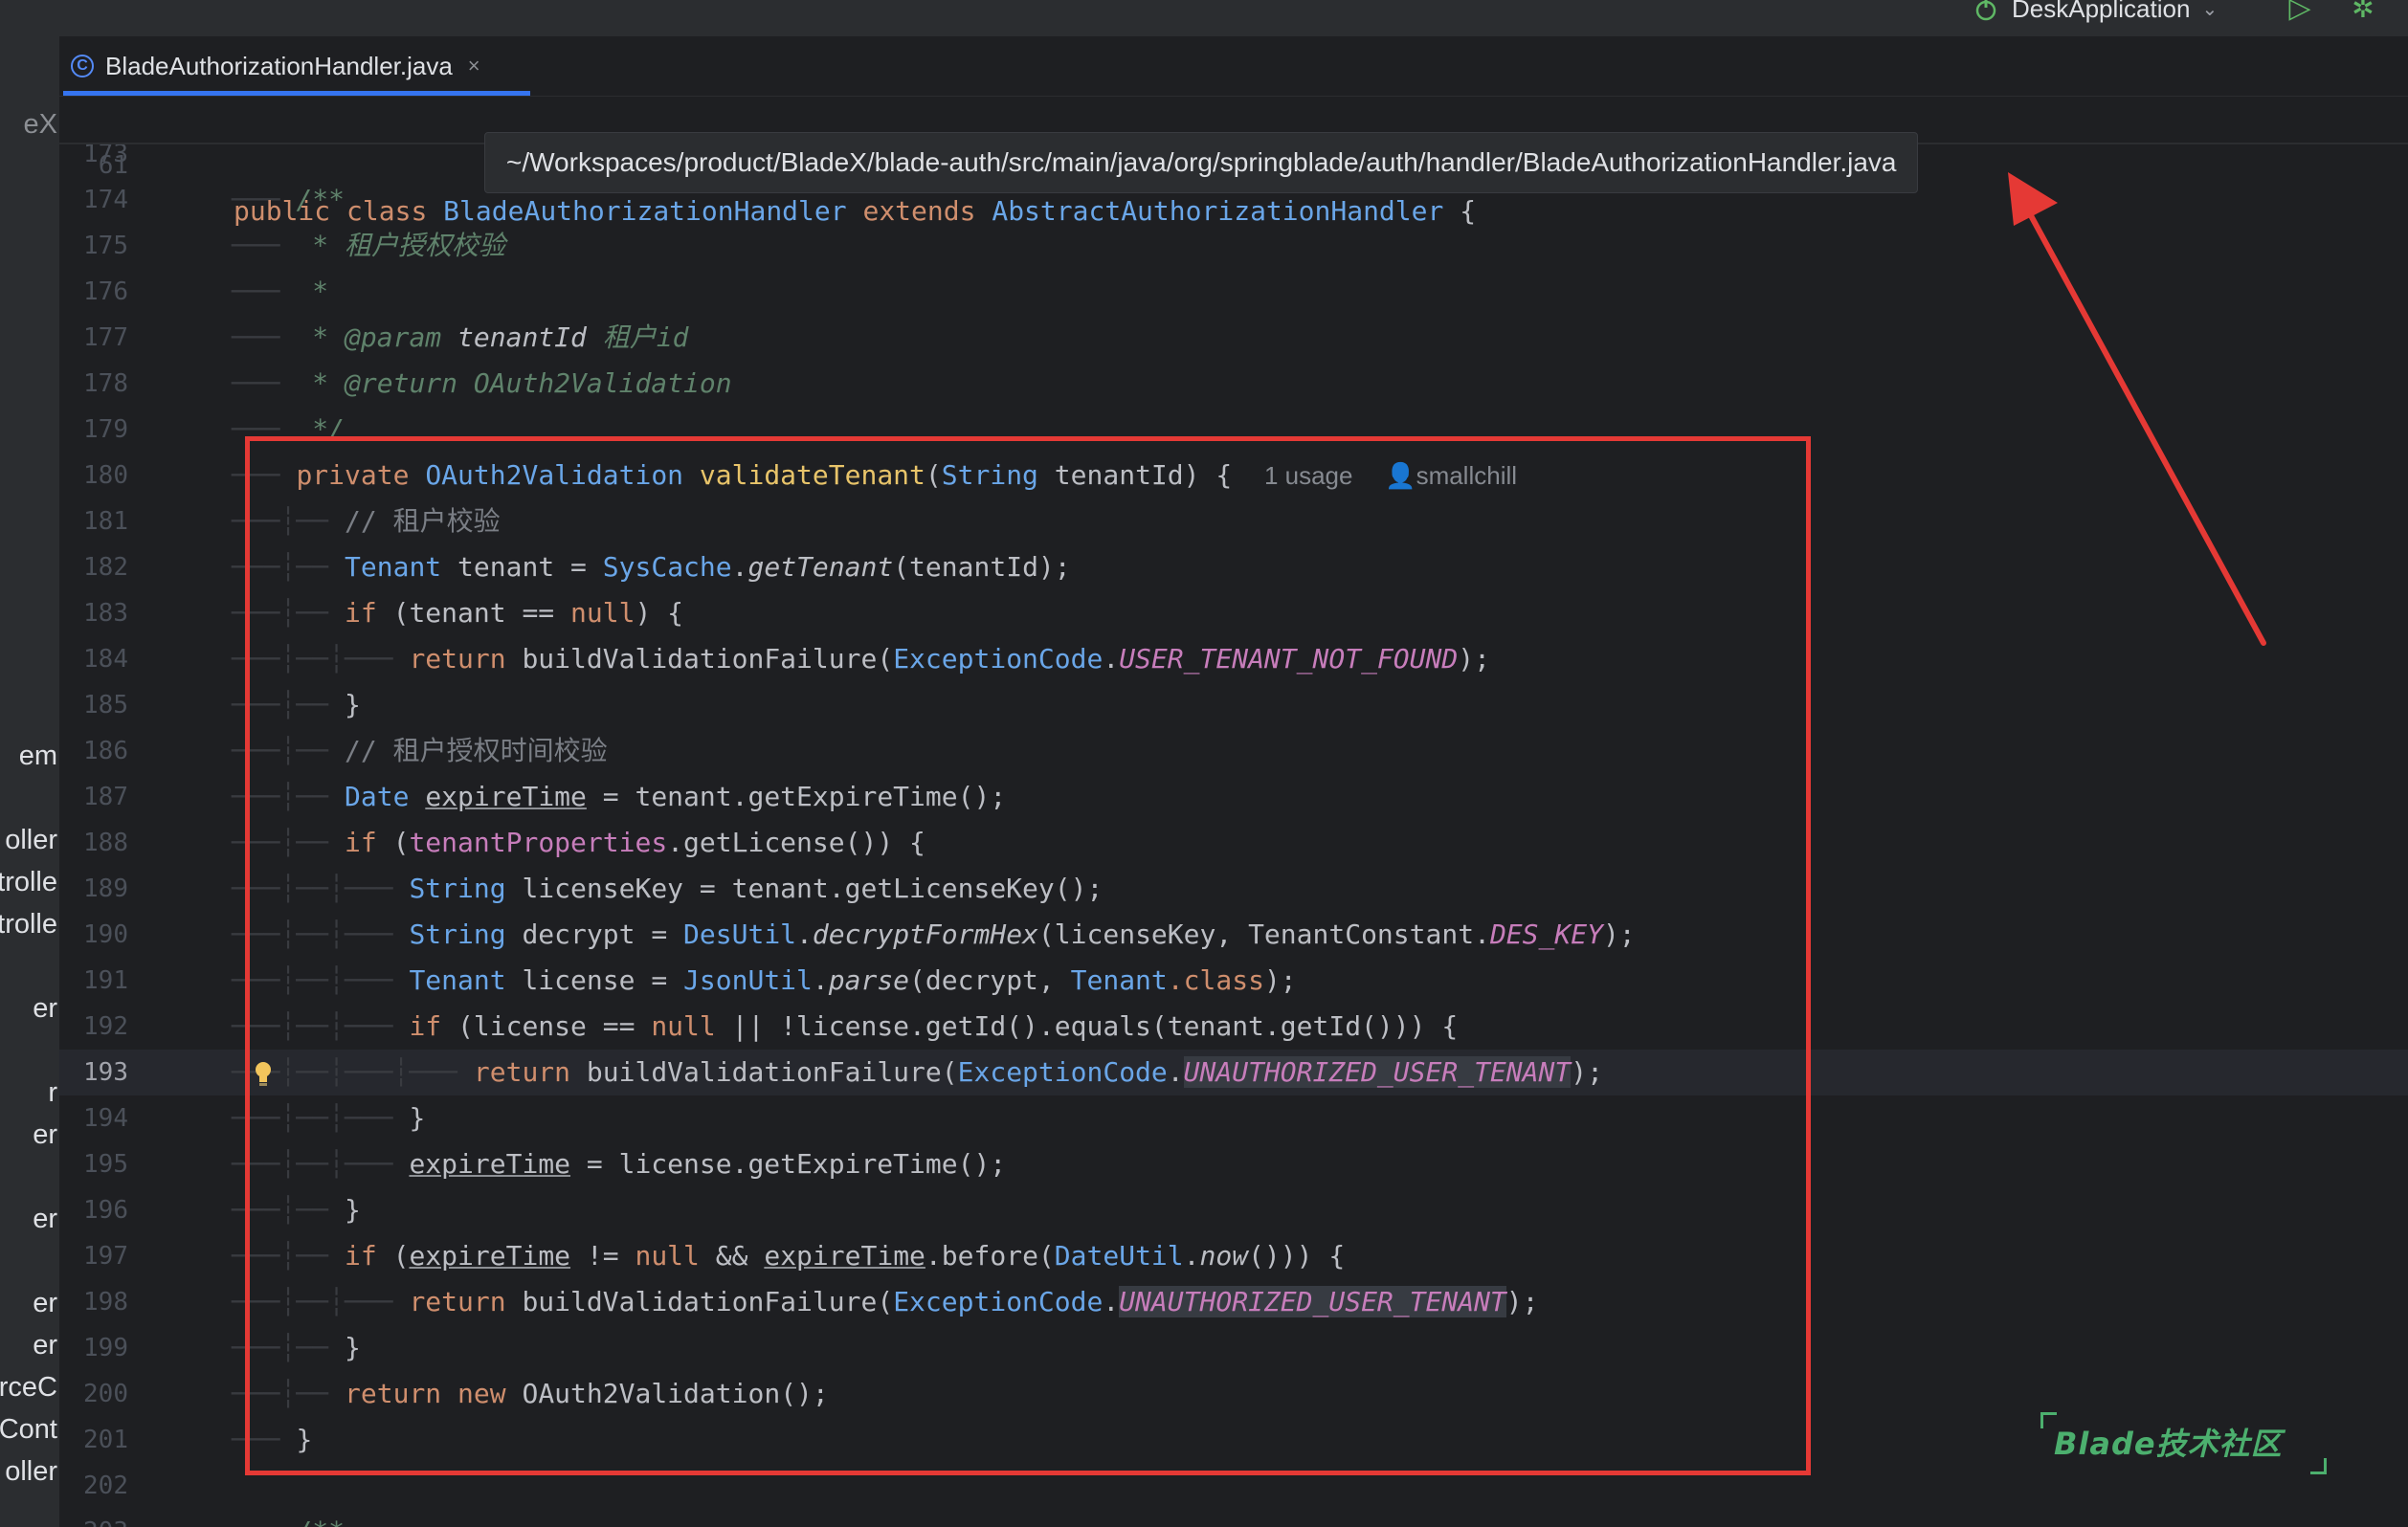 The width and height of the screenshot is (2408, 1527). What do you see at coordinates (105, 1394) in the screenshot?
I see `line-number: 200` at bounding box center [105, 1394].